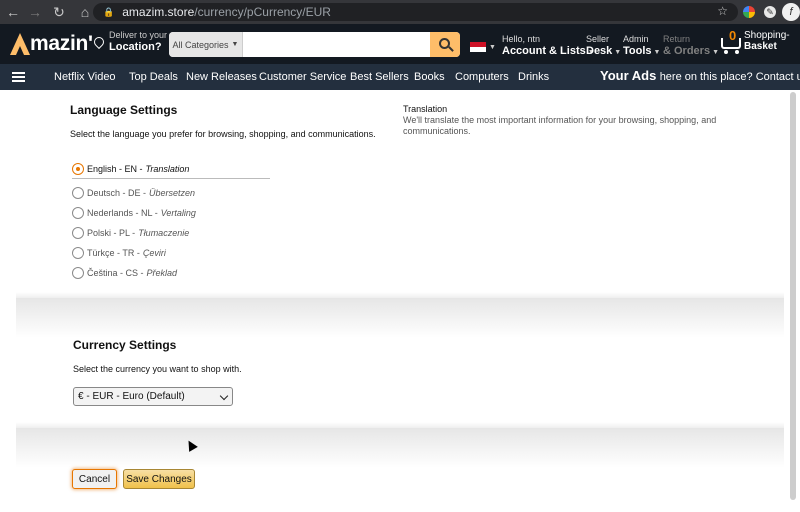 This screenshot has height=512, width=800. Describe the element at coordinates (200, 44) in the screenshot. I see `search-category-label: All Categories` at that location.